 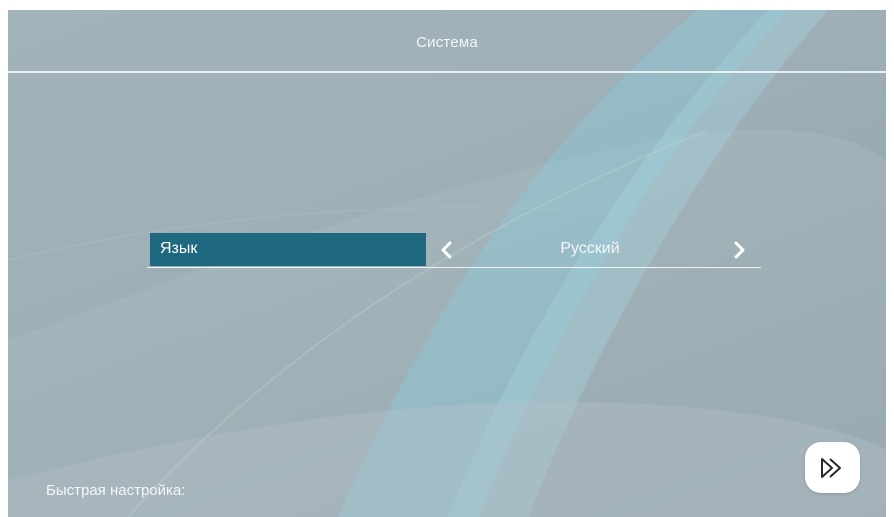 I want to click on title-divider, so click(x=447, y=72).